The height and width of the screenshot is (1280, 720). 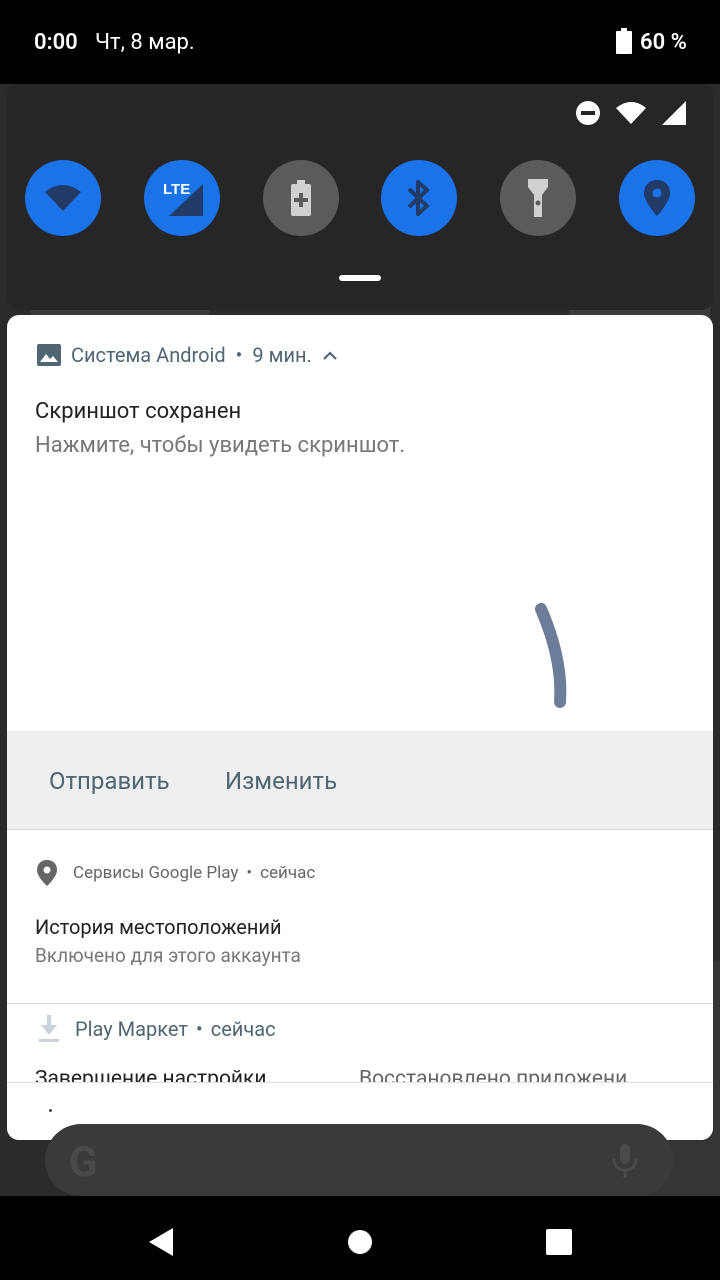 What do you see at coordinates (109, 781) in the screenshot?
I see `send-button: Отправить` at bounding box center [109, 781].